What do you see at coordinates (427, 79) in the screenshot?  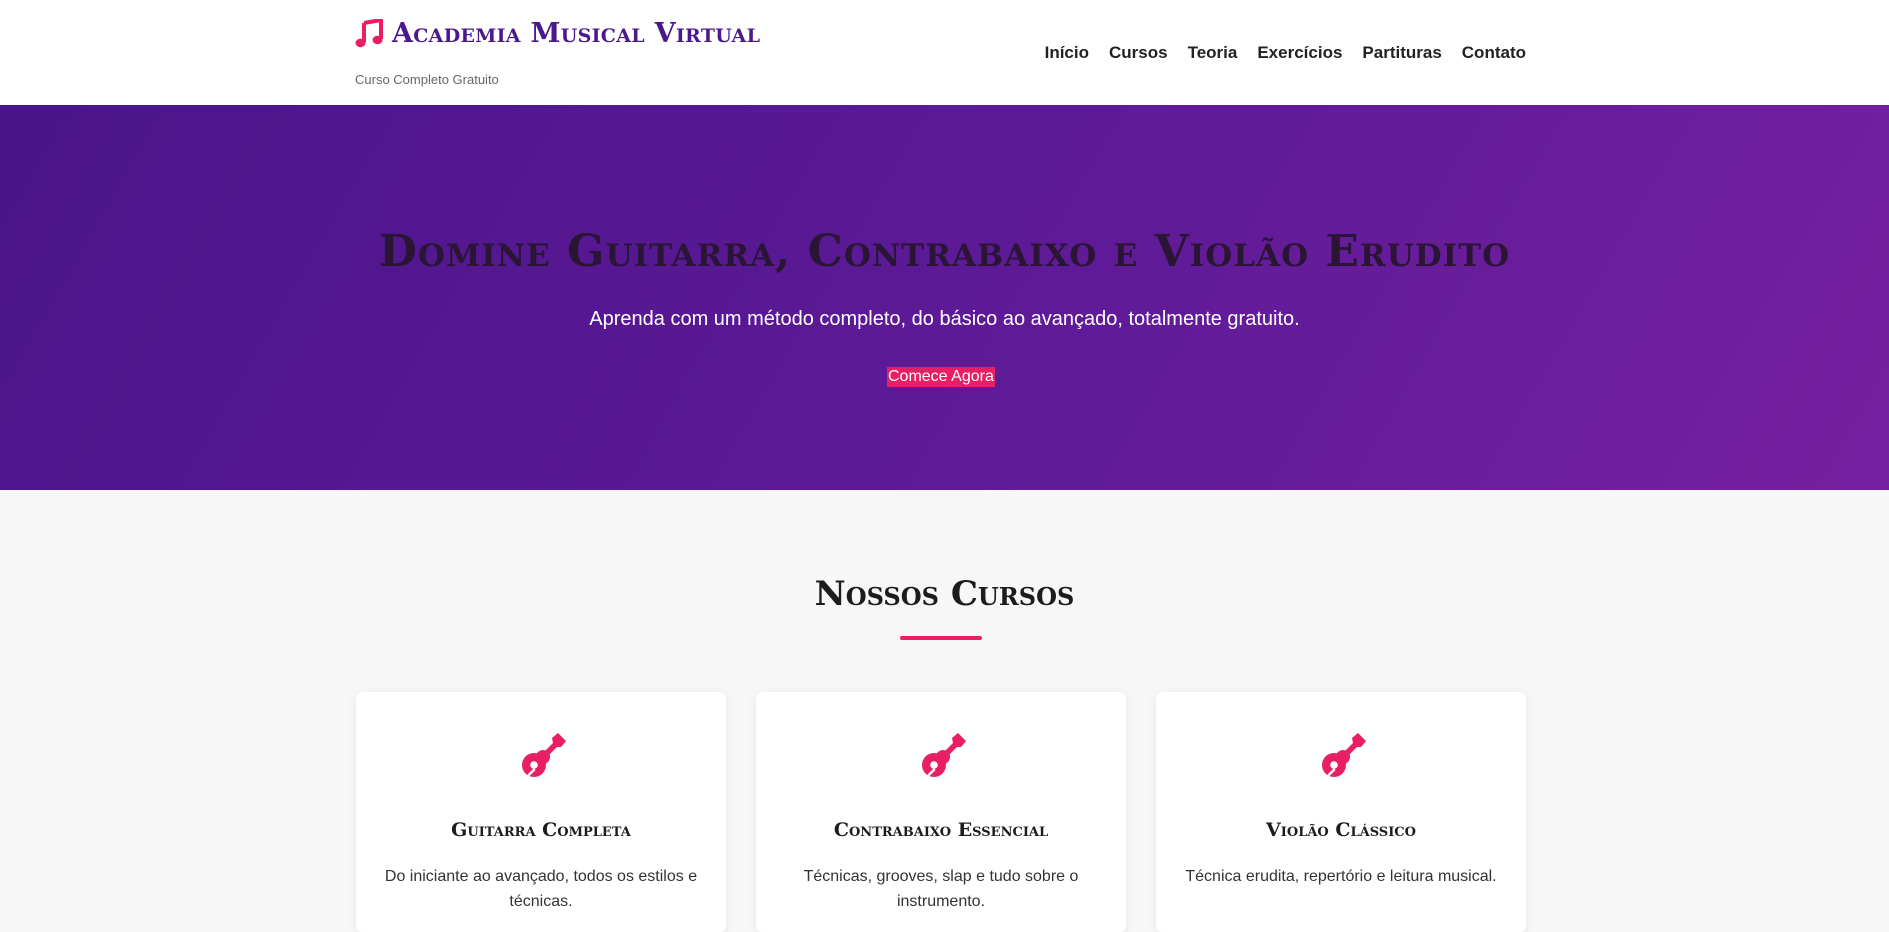 I see `site-tagline: Curso Completo Gratuito` at bounding box center [427, 79].